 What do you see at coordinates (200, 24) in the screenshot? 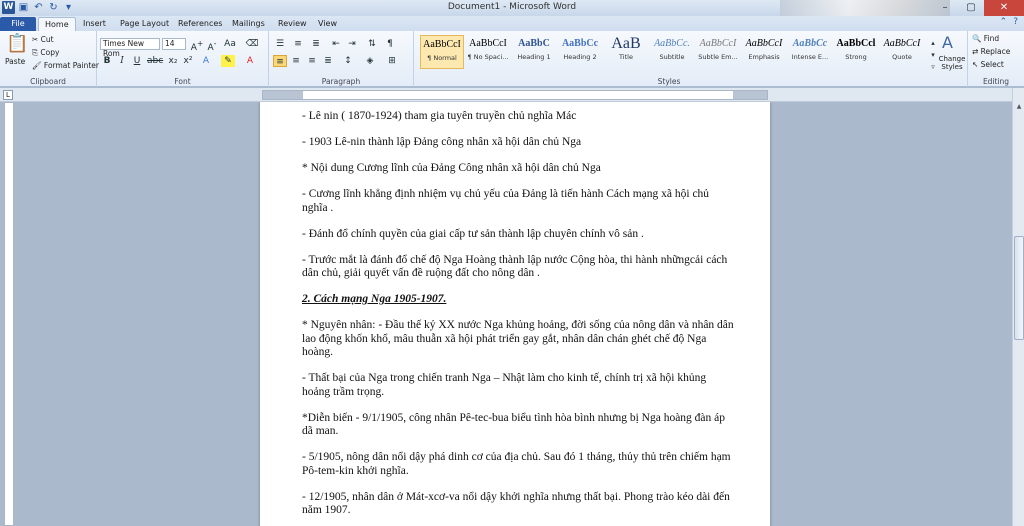
I see `tab-references: References` at bounding box center [200, 24].